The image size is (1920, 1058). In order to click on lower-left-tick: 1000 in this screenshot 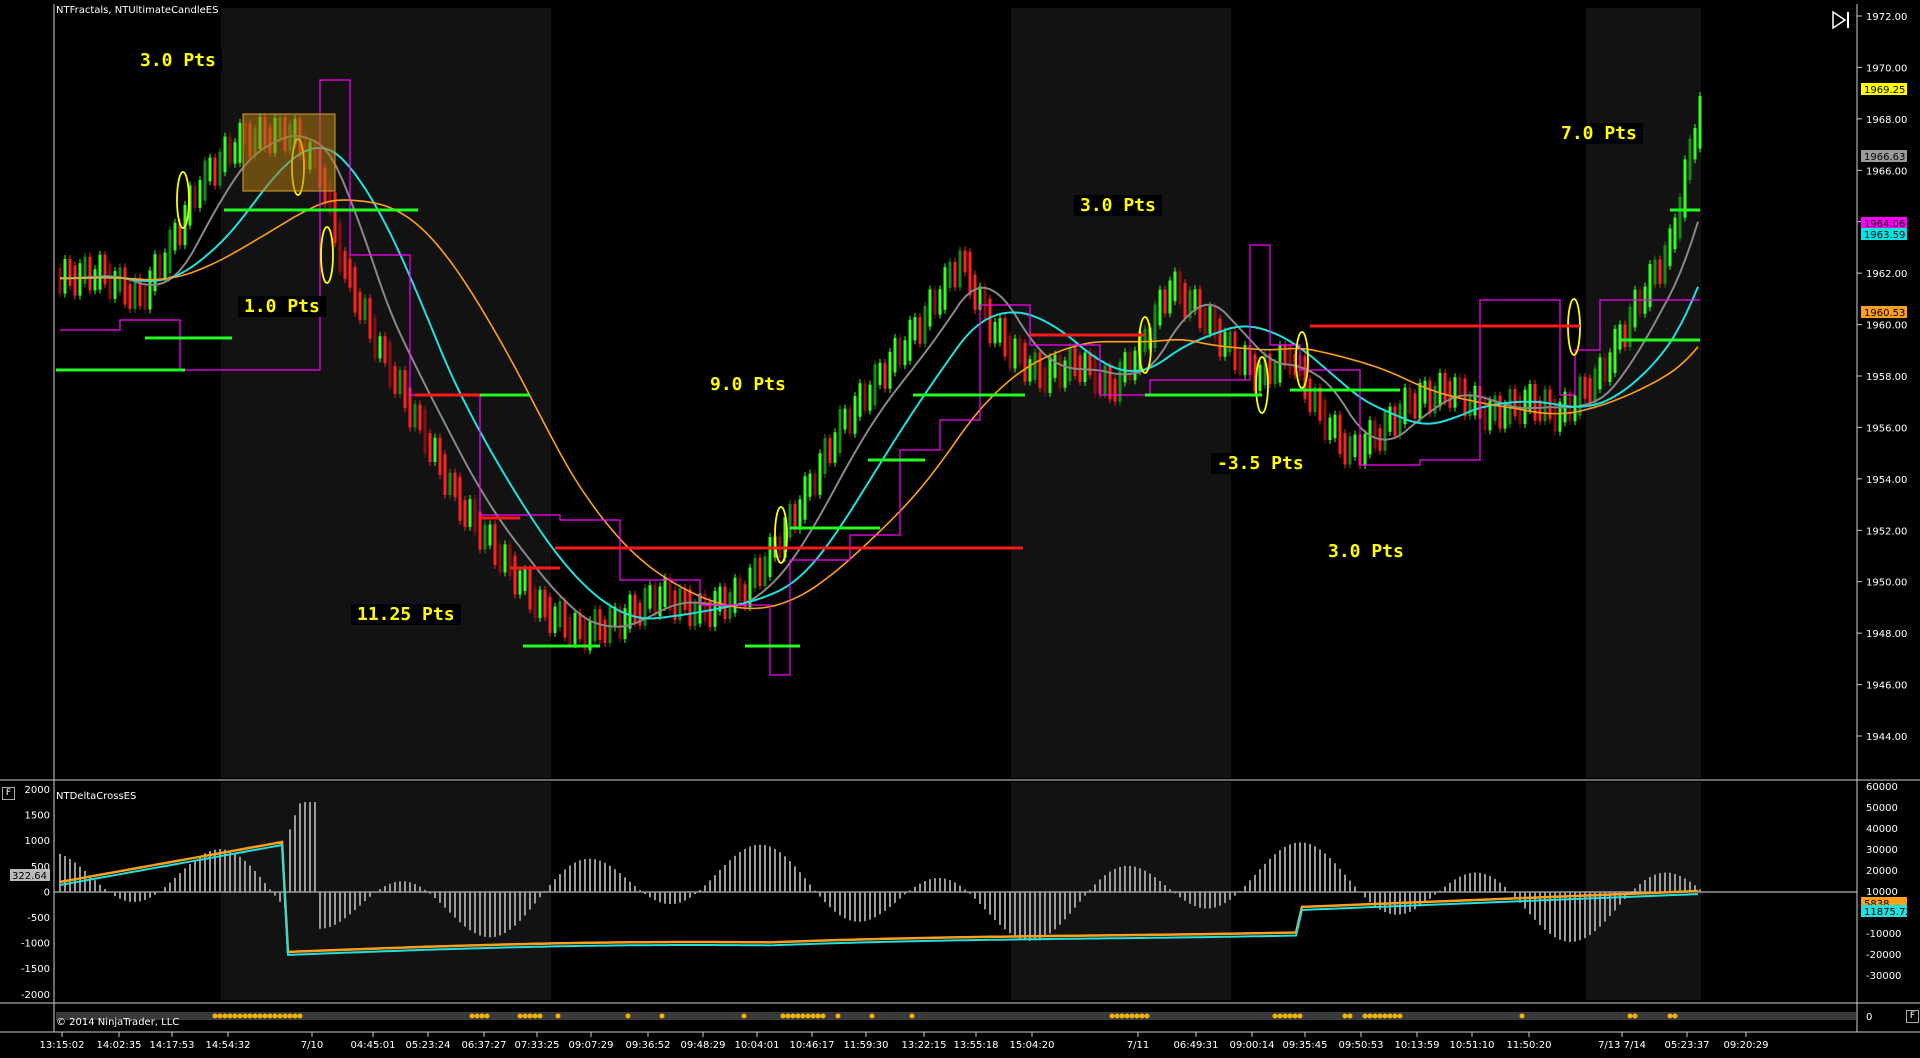, I will do `click(37, 841)`.